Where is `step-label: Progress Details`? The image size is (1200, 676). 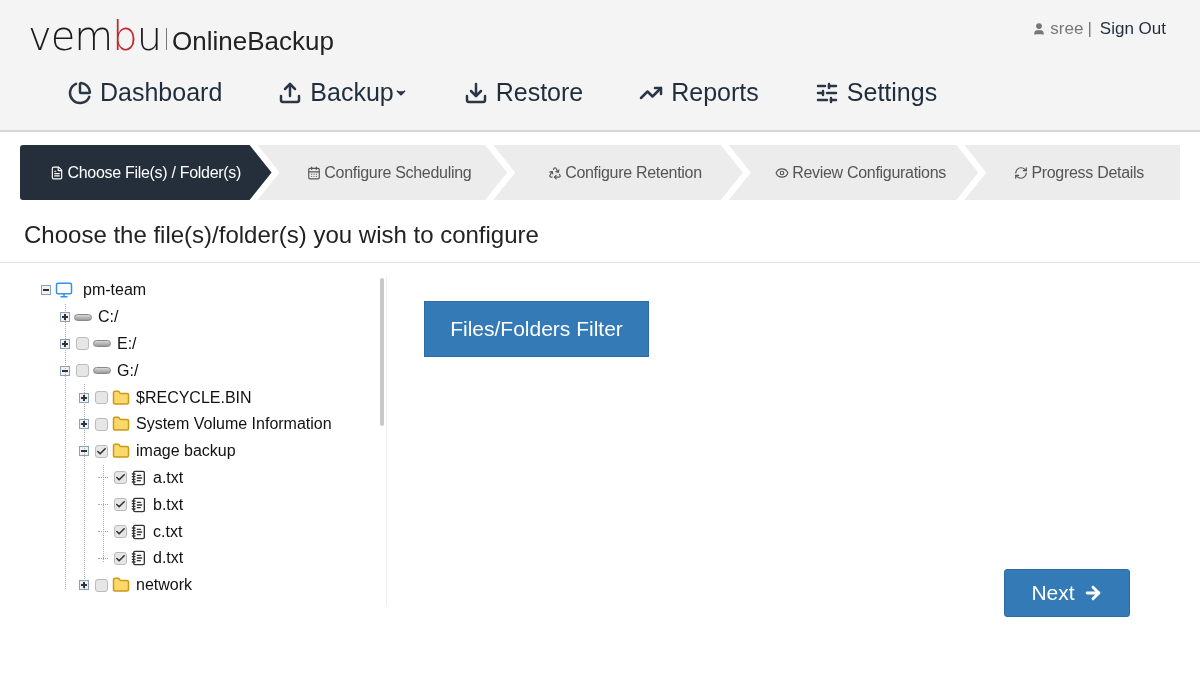
step-label: Progress Details is located at coordinates (1087, 172).